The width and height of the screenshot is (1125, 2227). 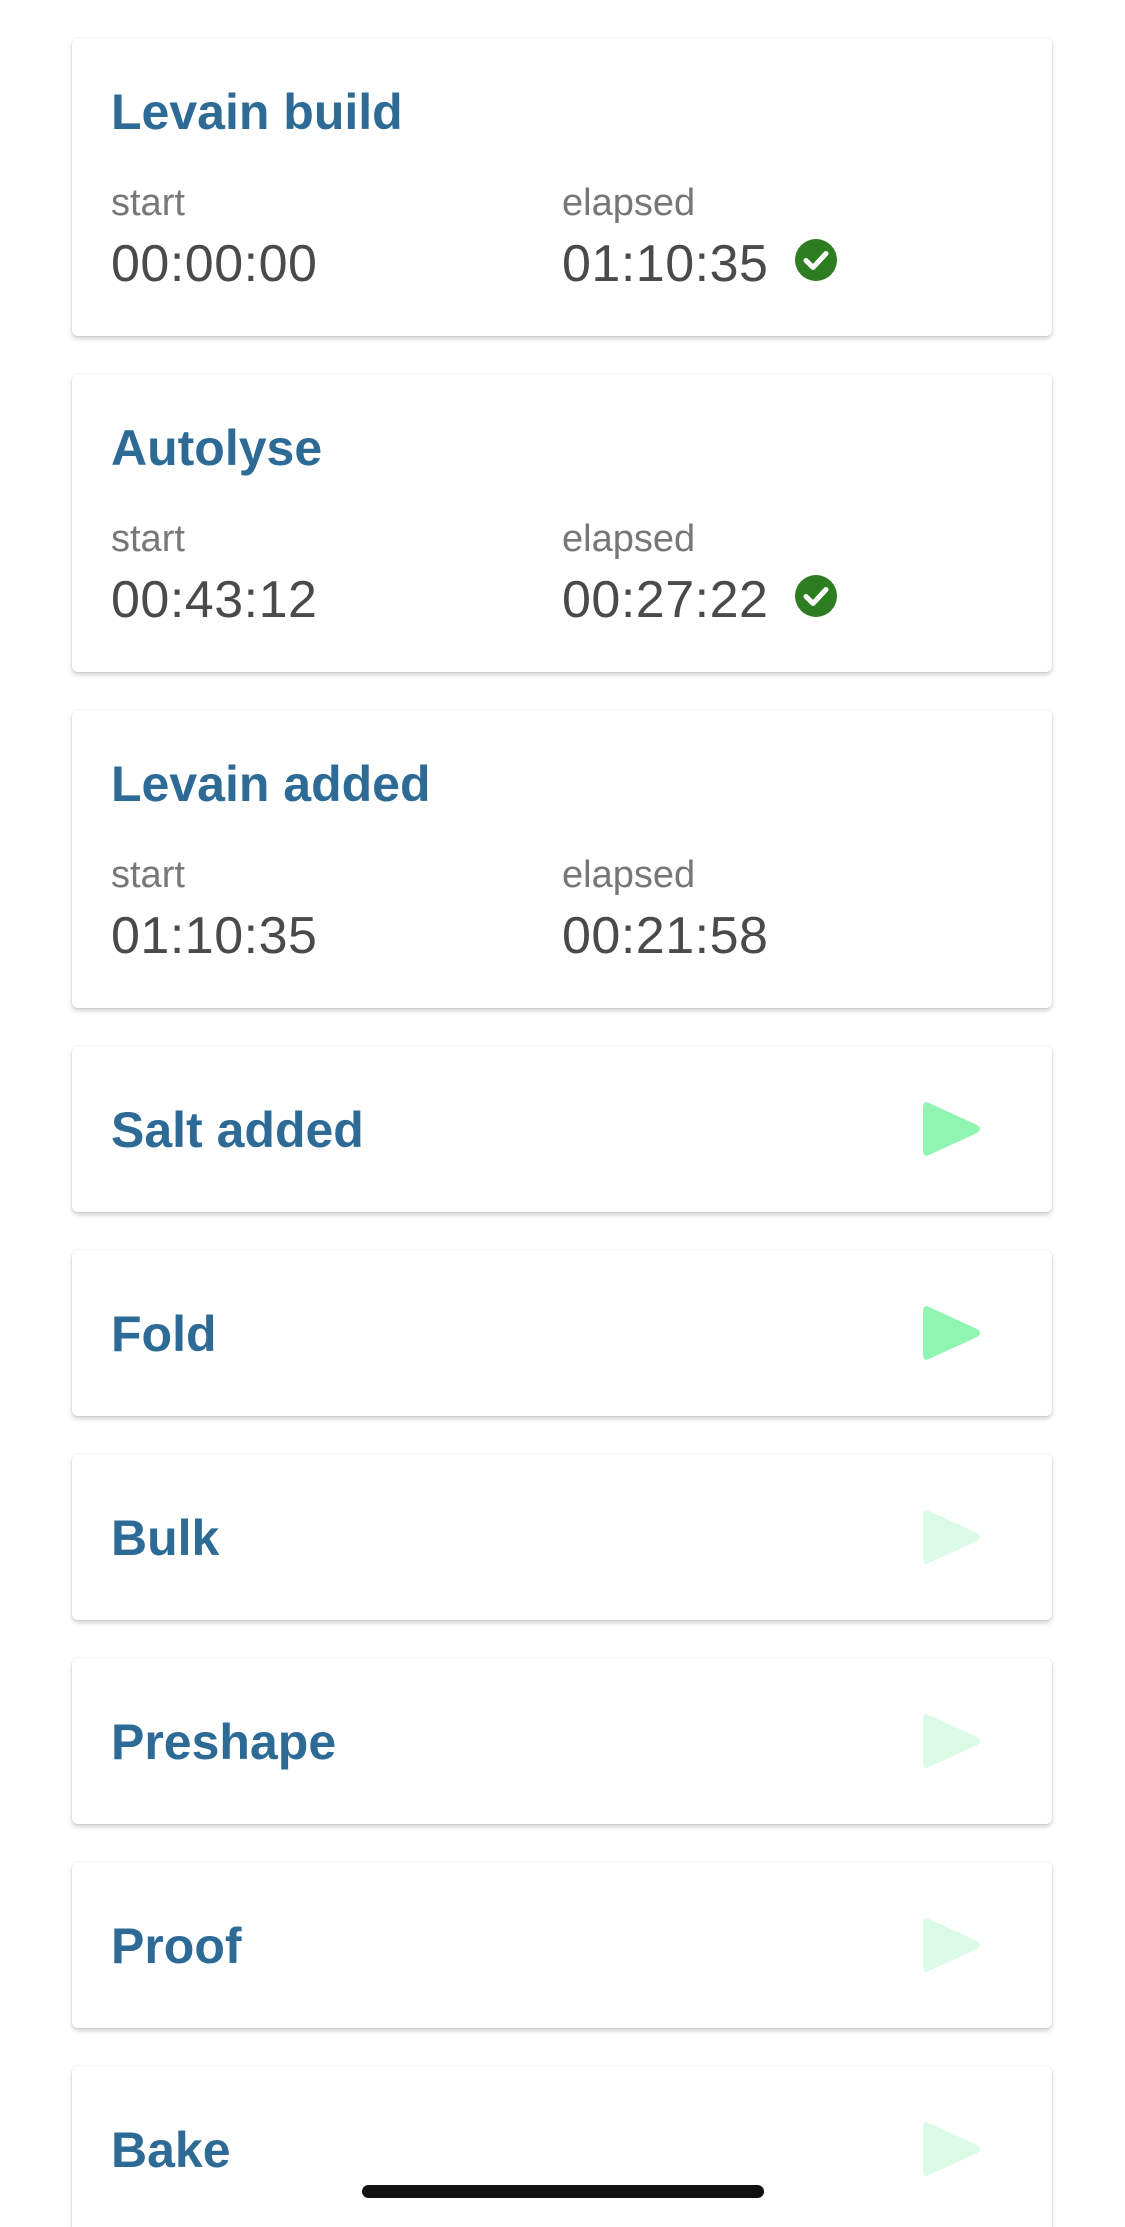 What do you see at coordinates (257, 112) in the screenshot?
I see `step-title: Levain build` at bounding box center [257, 112].